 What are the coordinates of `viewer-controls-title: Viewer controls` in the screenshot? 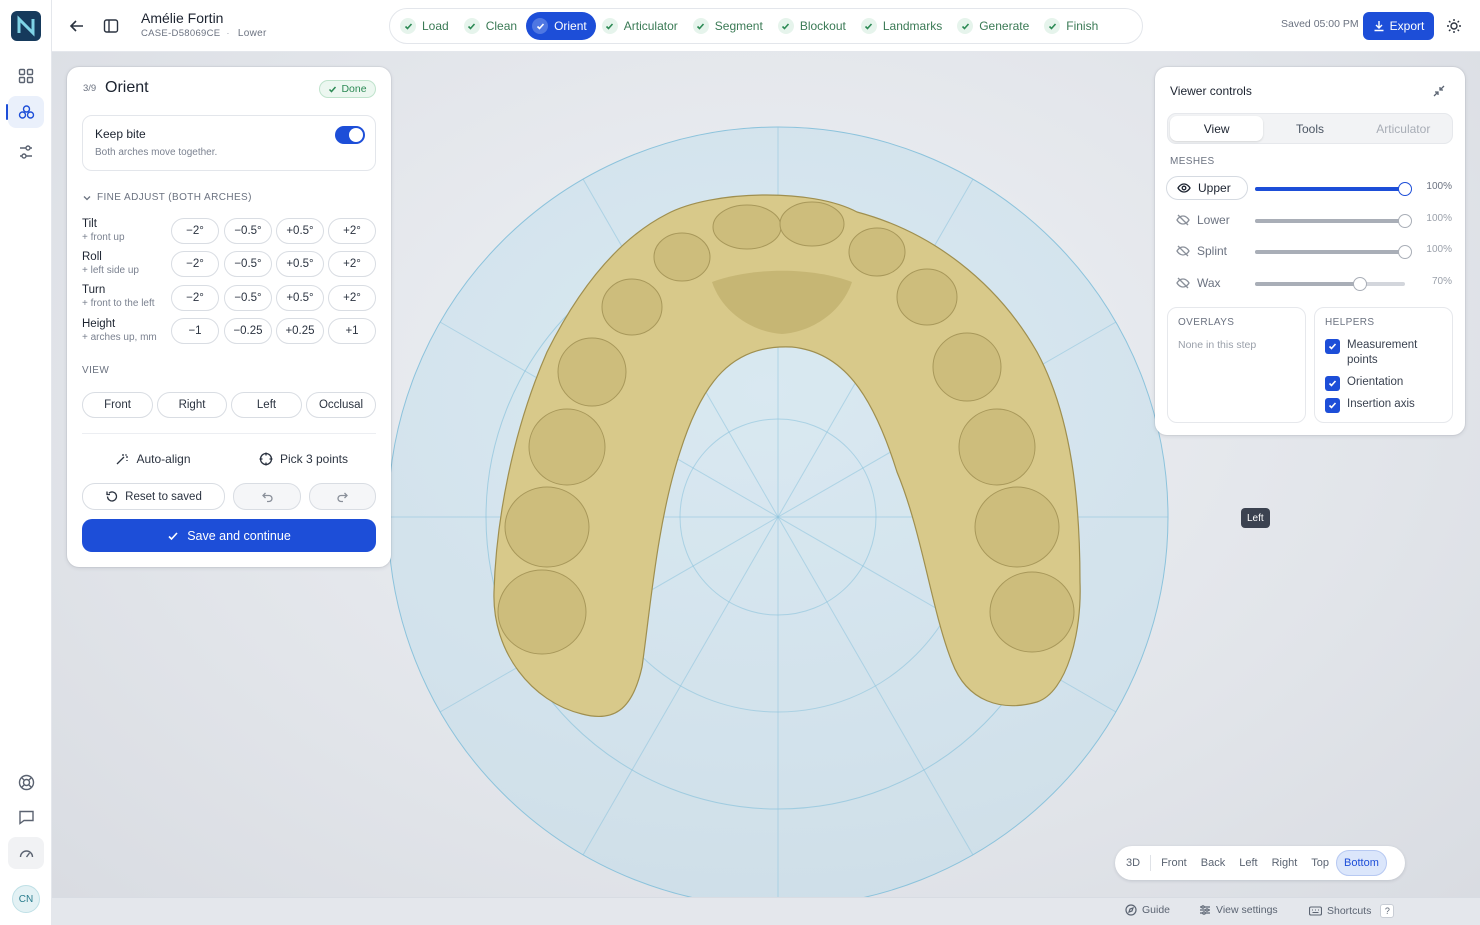 It's located at (1211, 91).